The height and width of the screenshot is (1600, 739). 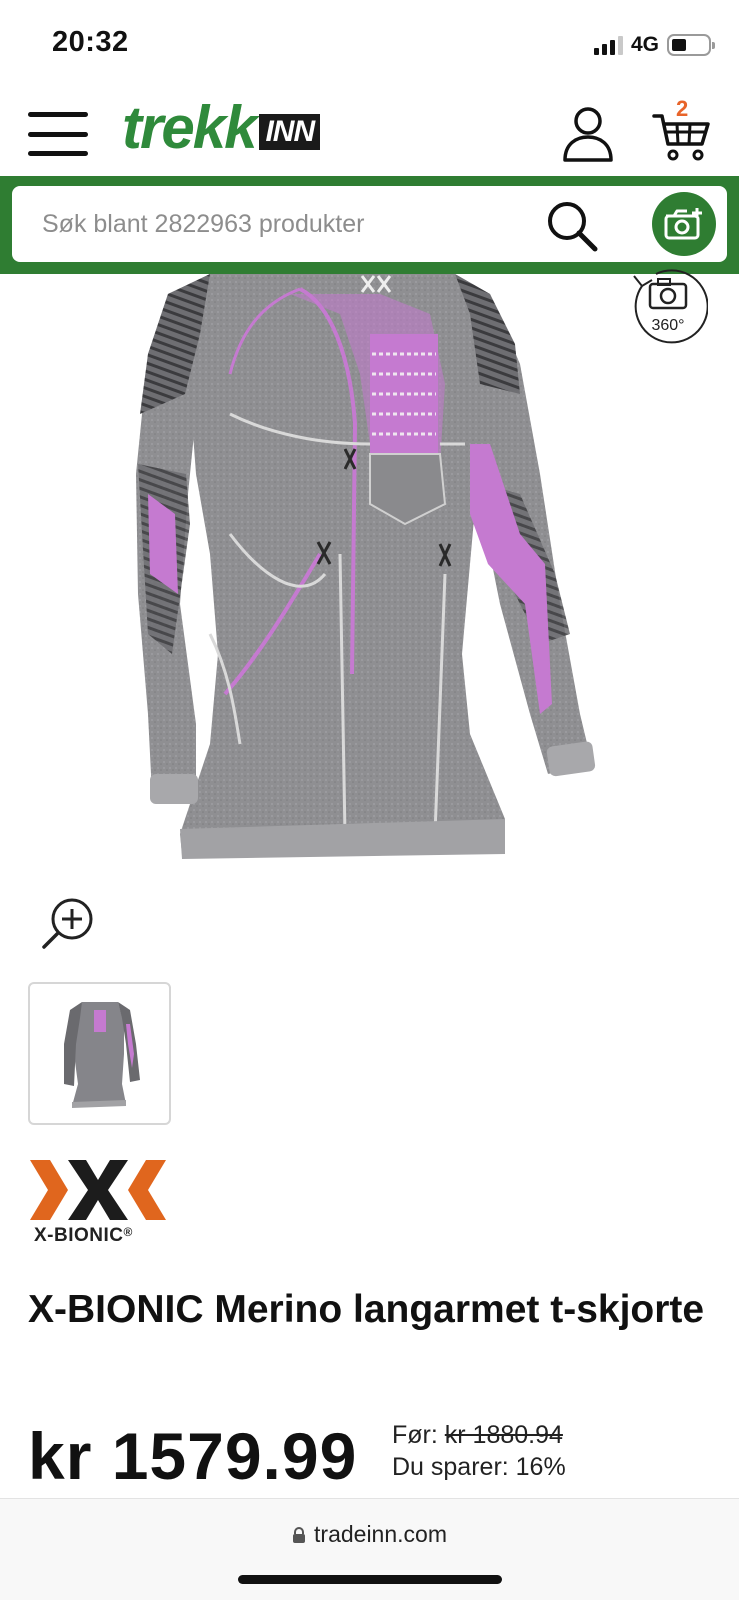 I want to click on lock-icon, so click(x=299, y=1535).